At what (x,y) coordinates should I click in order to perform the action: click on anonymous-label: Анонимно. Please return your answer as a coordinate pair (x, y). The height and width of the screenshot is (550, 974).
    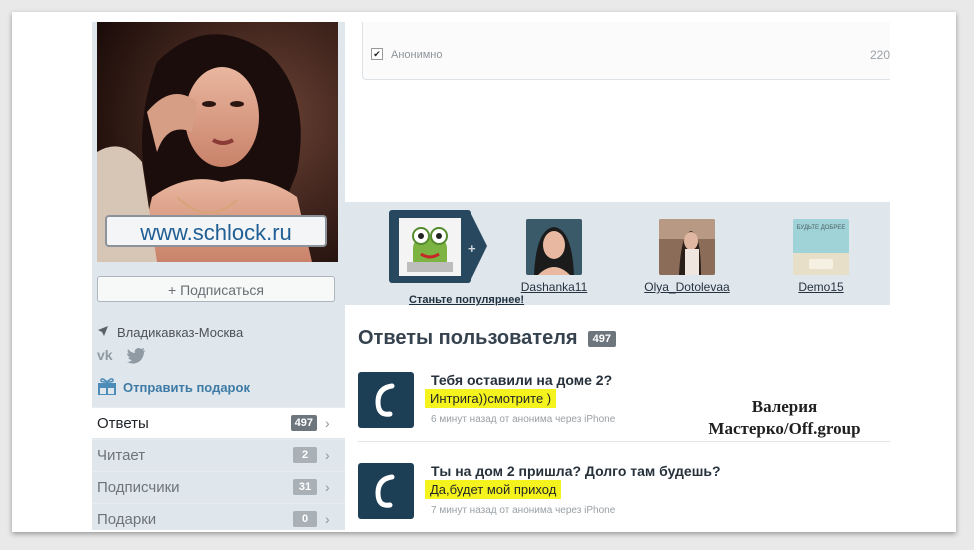
    Looking at the image, I should click on (417, 55).